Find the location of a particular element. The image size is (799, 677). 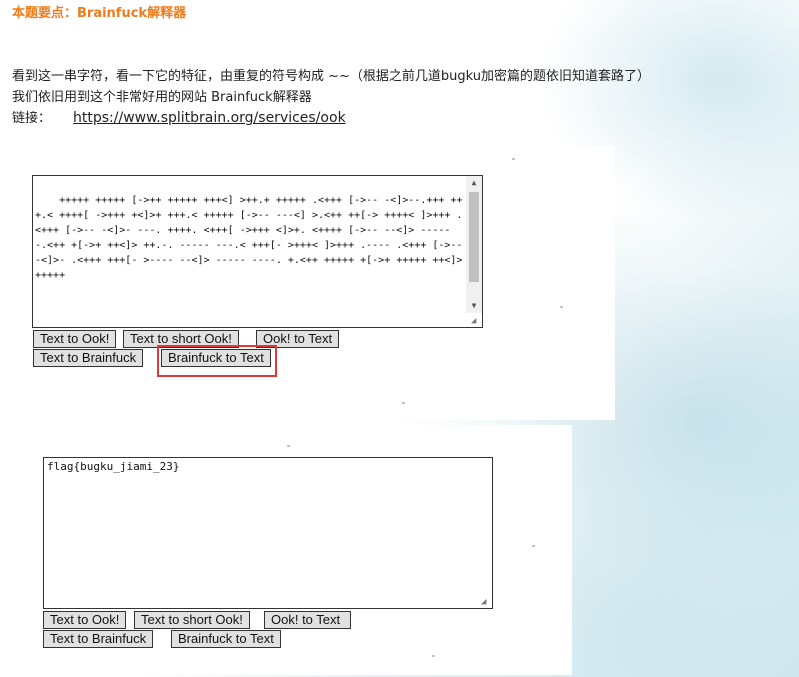

scroll-up-arrow-icon: ▲ is located at coordinates (474, 183).